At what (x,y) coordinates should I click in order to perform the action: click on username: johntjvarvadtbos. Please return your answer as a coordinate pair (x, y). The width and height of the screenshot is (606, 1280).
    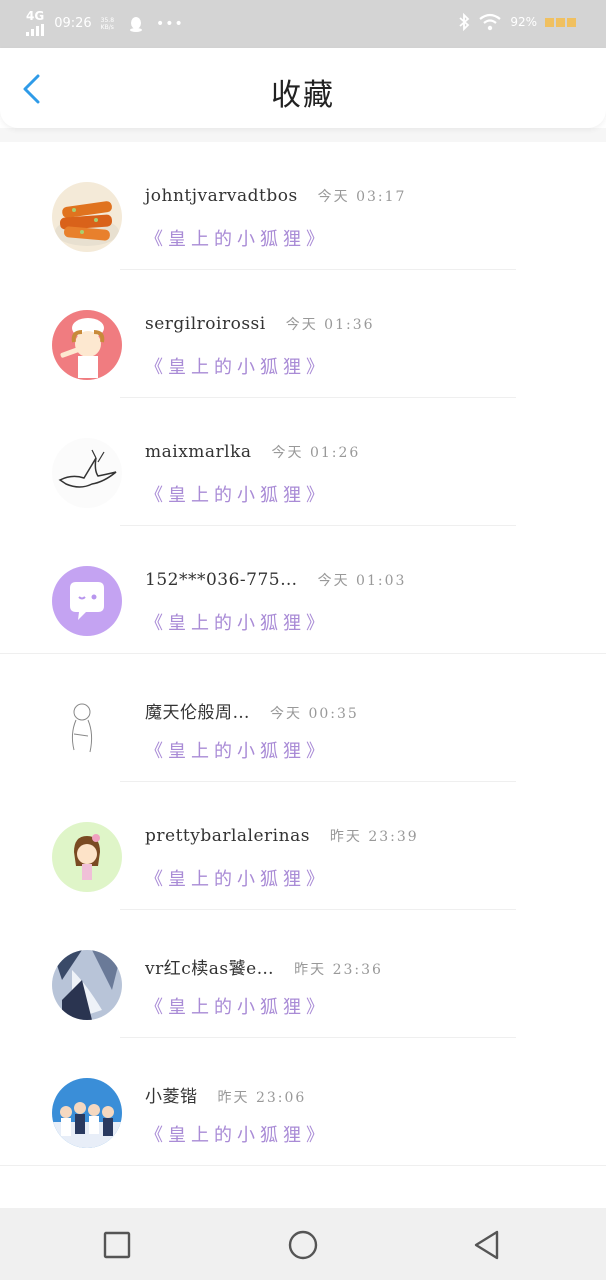
    Looking at the image, I should click on (221, 196).